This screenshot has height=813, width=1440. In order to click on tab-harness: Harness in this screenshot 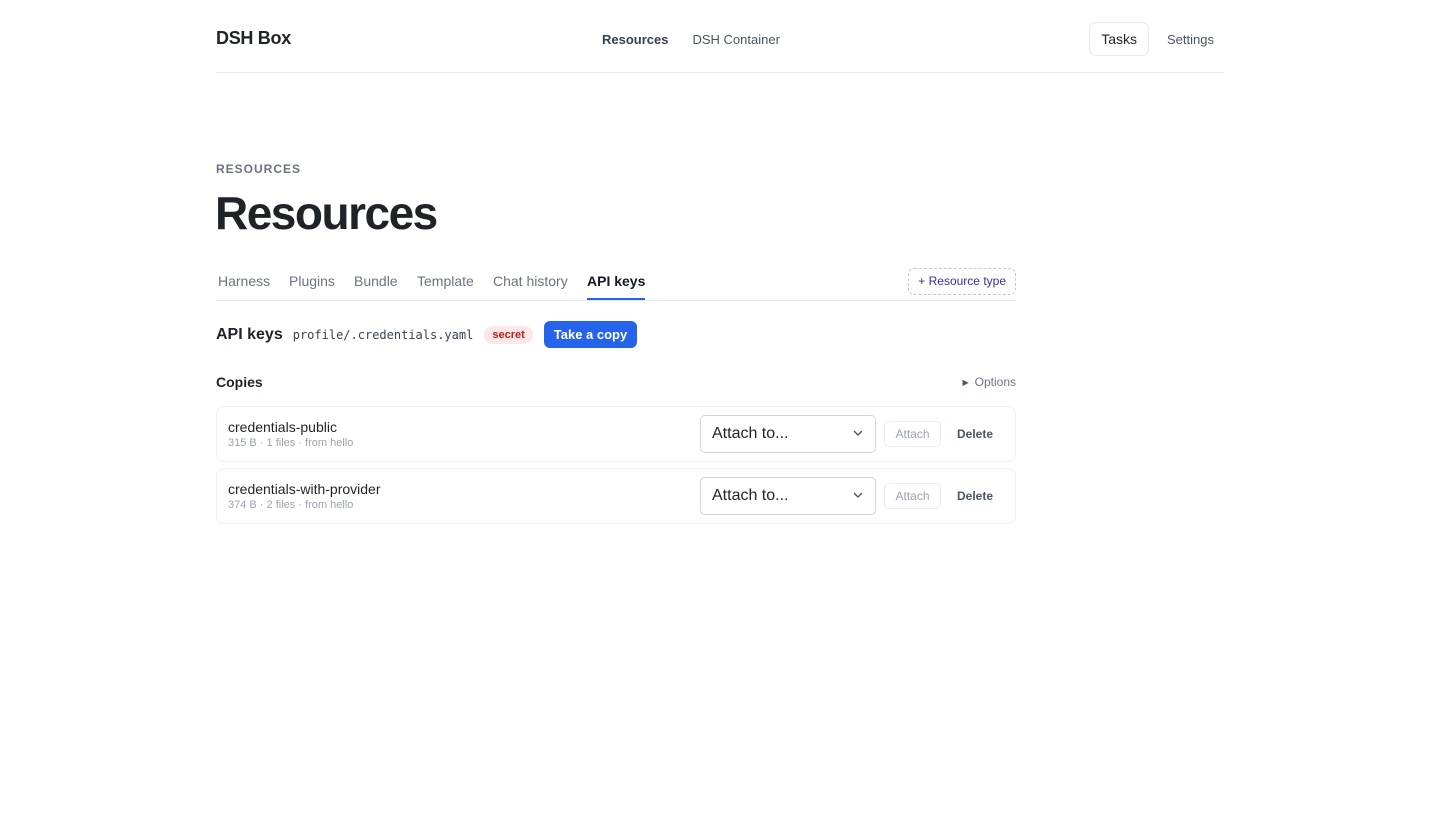, I will do `click(244, 285)`.